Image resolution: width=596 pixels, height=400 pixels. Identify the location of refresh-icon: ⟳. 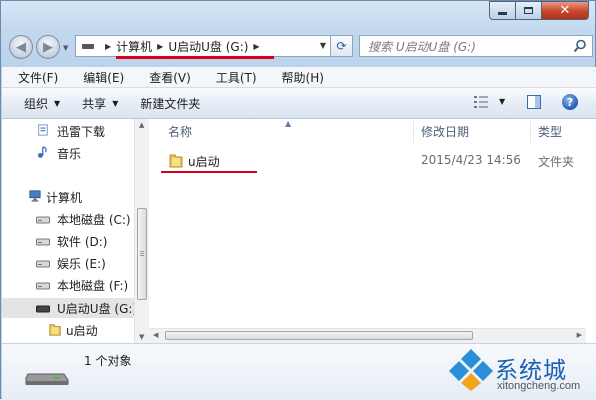
(341, 46).